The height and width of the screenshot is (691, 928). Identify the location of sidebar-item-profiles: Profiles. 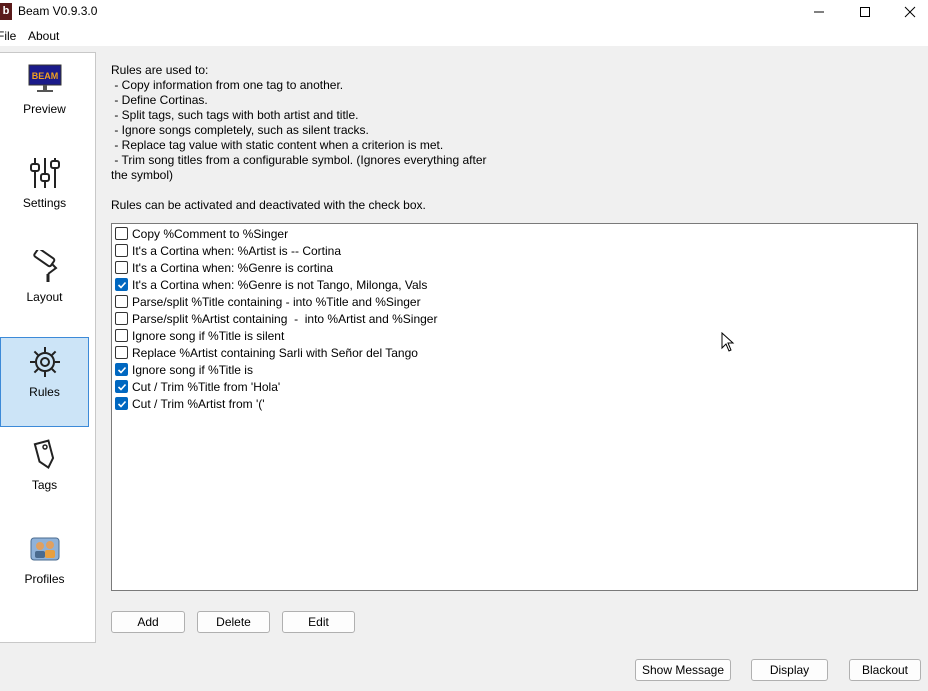
(44, 570).